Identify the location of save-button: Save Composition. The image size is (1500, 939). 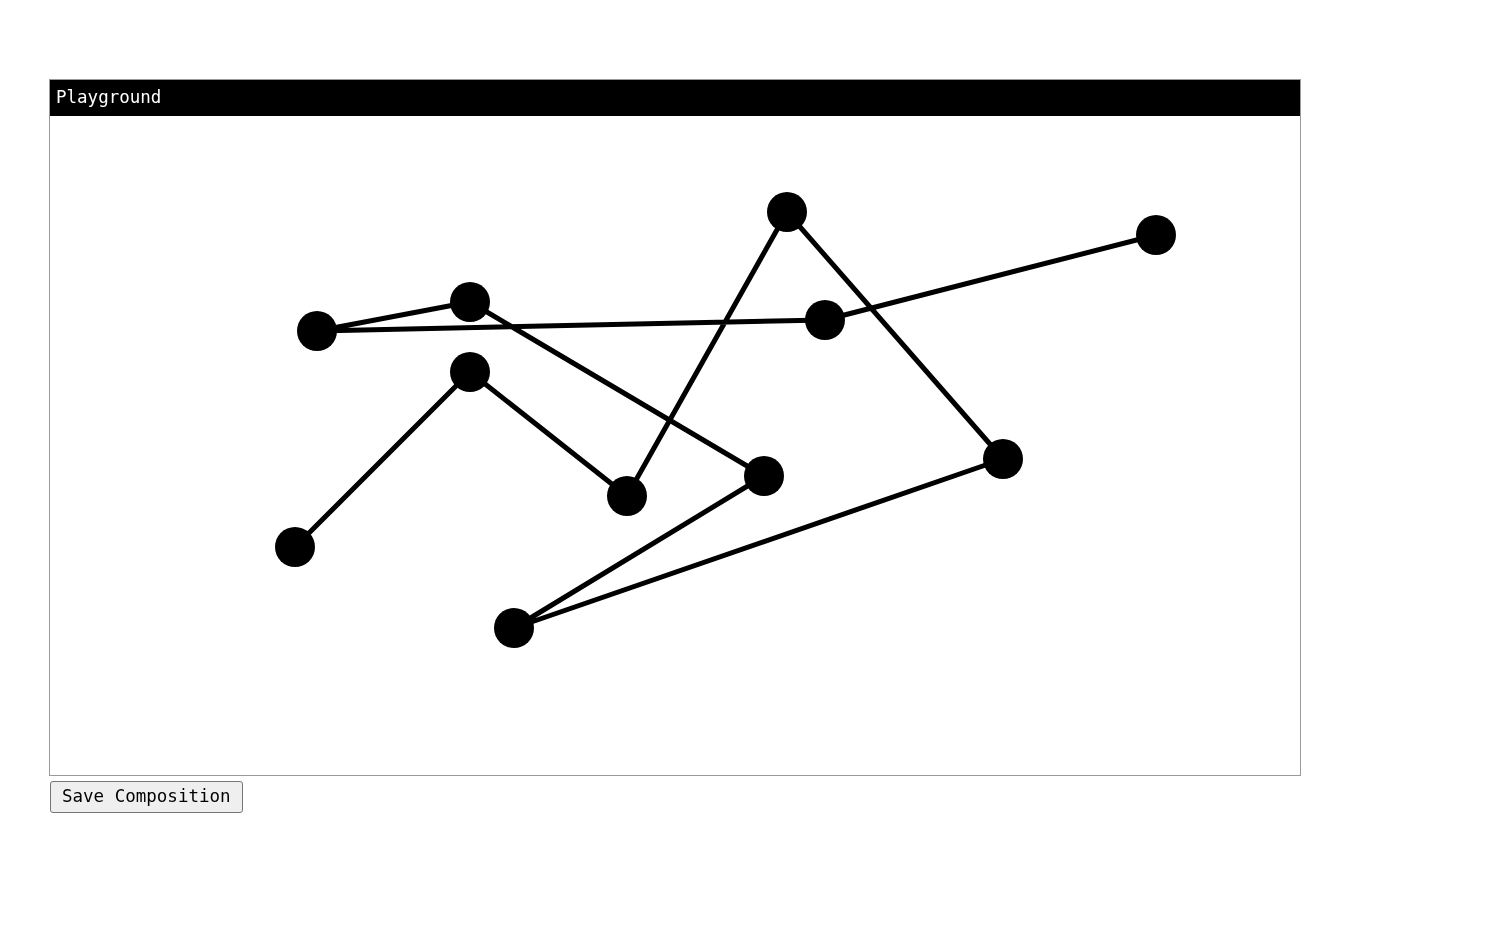
(146, 797).